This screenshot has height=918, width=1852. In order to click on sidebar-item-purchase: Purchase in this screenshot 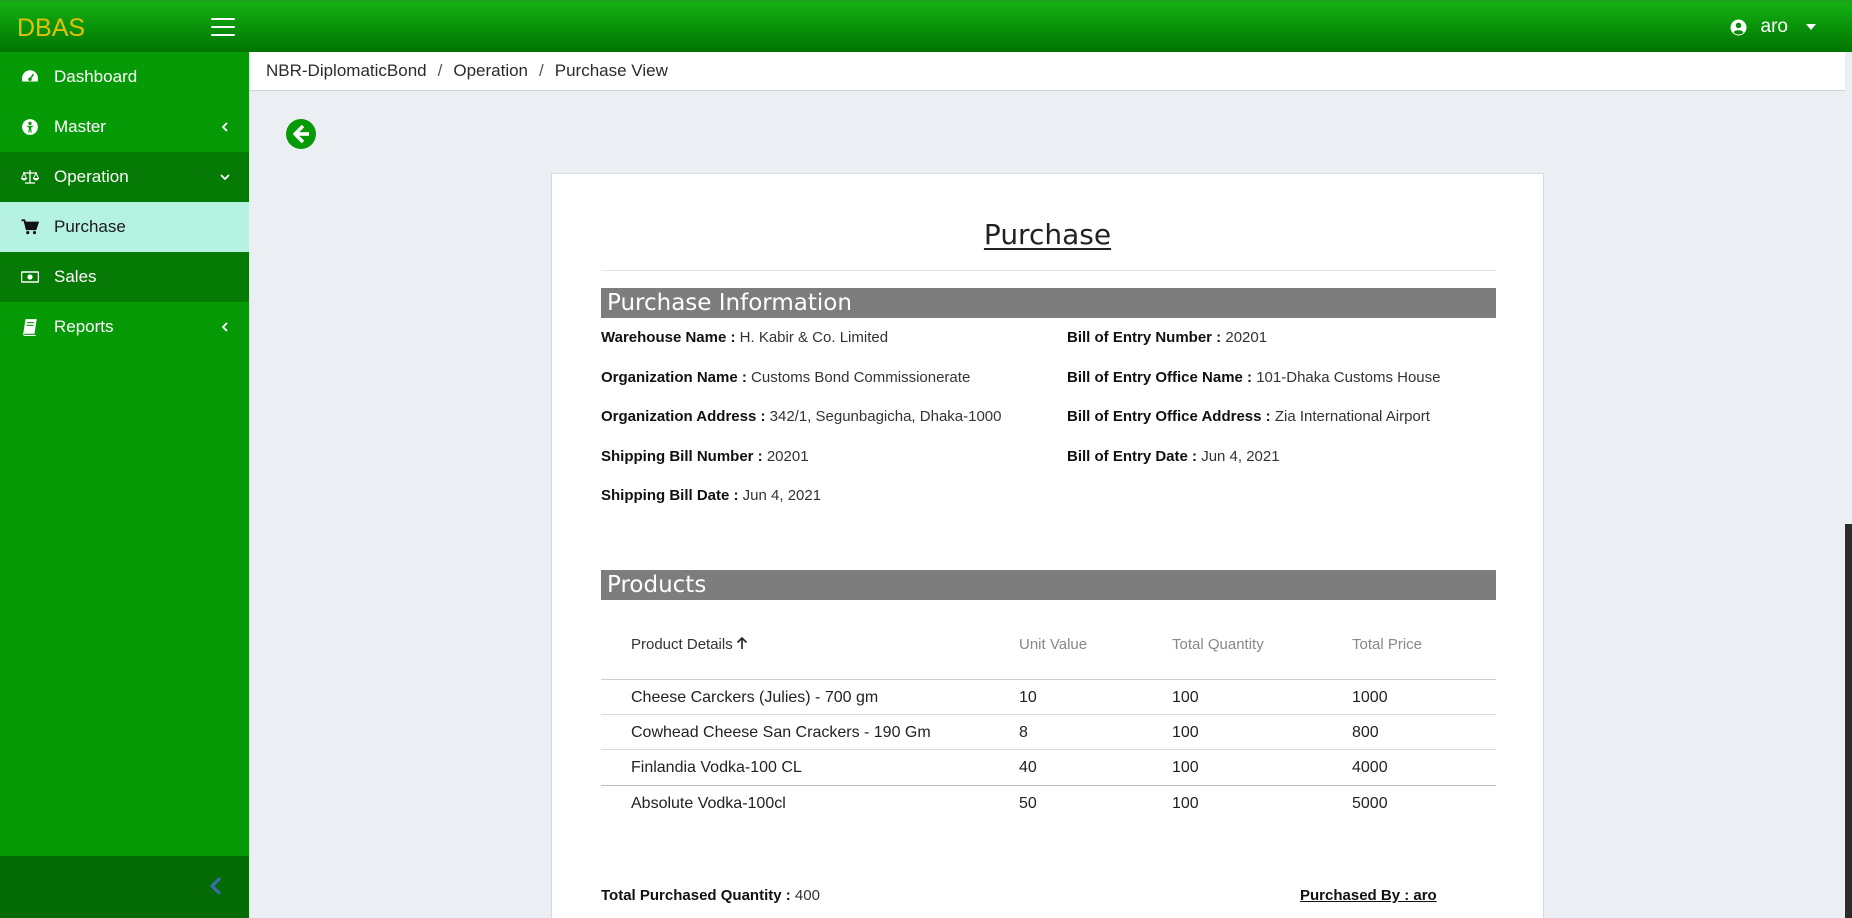, I will do `click(124, 227)`.